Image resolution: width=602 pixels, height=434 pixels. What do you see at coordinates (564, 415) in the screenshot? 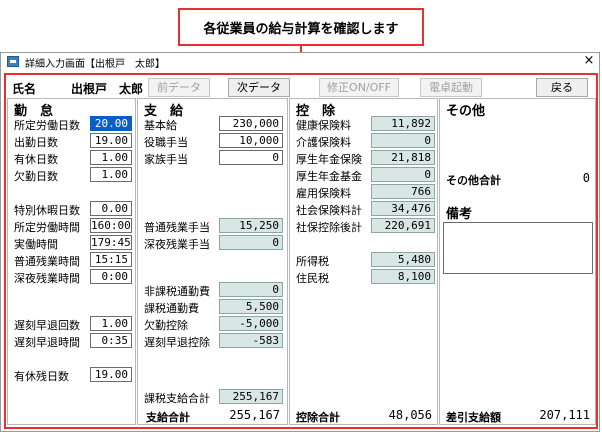
I see `net-pay-value: 207,111` at bounding box center [564, 415].